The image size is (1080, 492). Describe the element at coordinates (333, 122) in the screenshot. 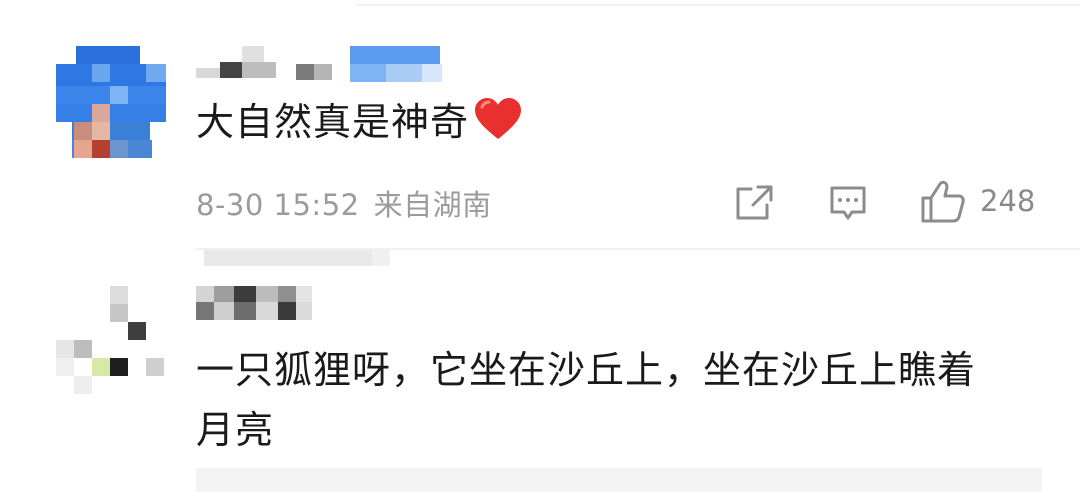

I see `comment-body: 大自然真是神奇` at that location.